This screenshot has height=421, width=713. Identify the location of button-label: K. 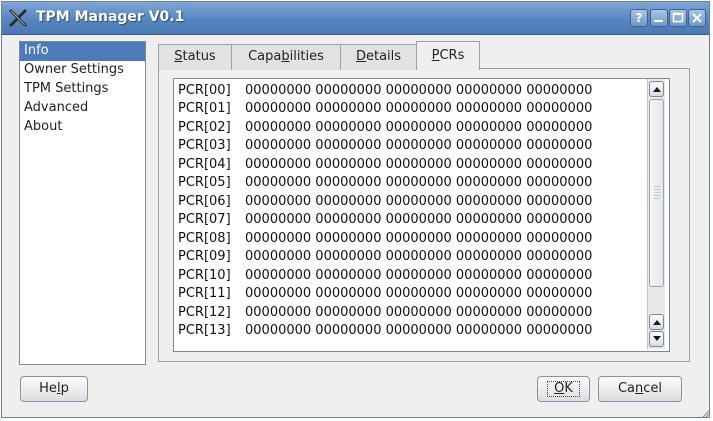
(568, 388).